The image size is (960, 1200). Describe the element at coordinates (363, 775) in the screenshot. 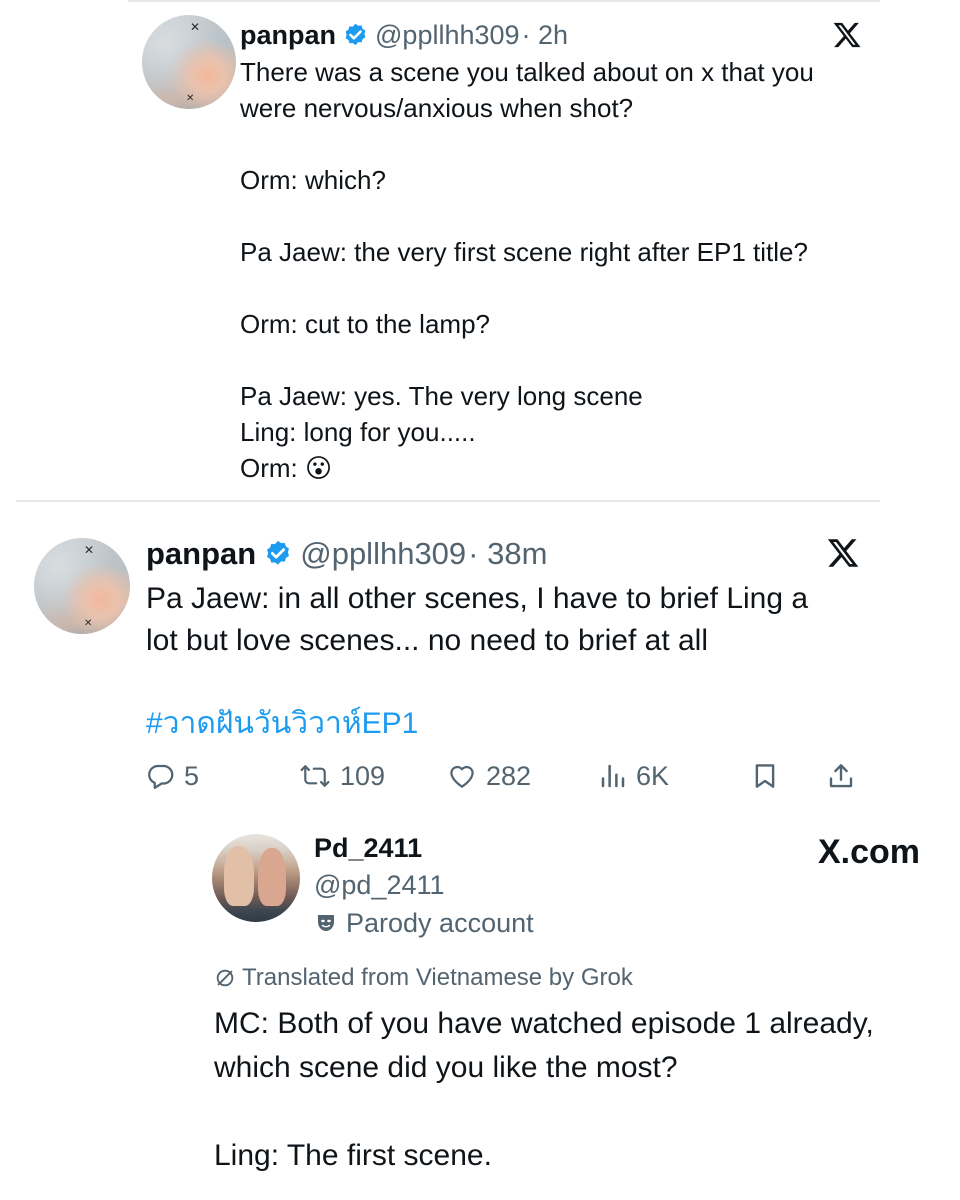

I see `repost-count: 109` at that location.